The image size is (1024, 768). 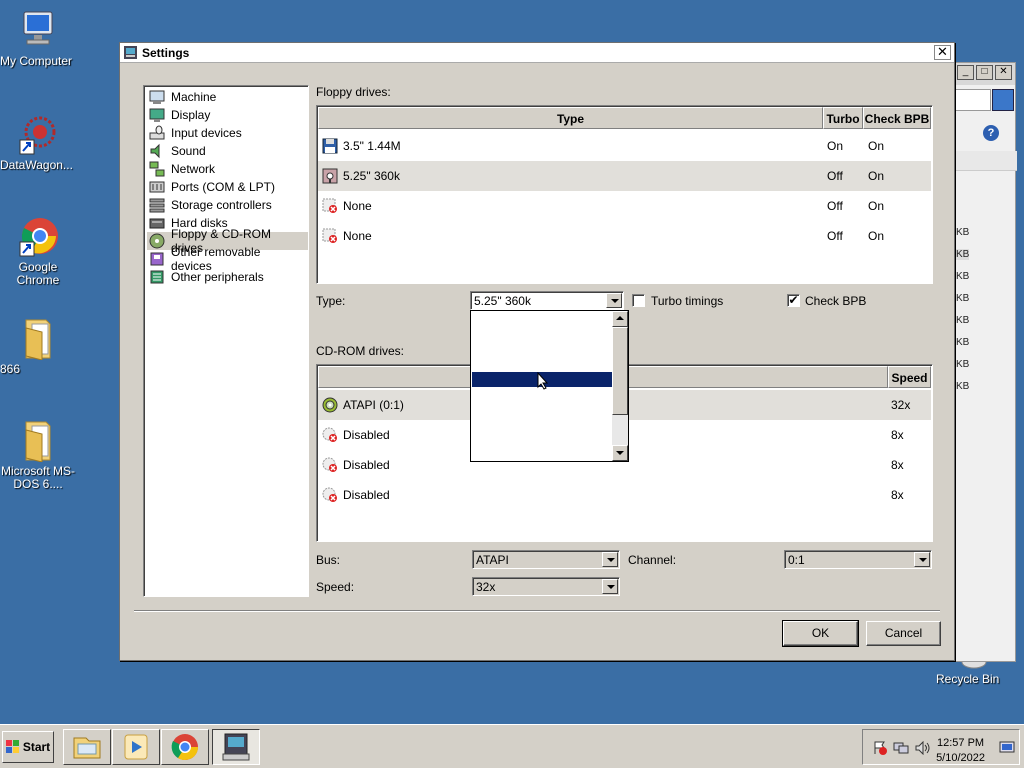 What do you see at coordinates (570, 118) in the screenshot?
I see `column-header-type: Type` at bounding box center [570, 118].